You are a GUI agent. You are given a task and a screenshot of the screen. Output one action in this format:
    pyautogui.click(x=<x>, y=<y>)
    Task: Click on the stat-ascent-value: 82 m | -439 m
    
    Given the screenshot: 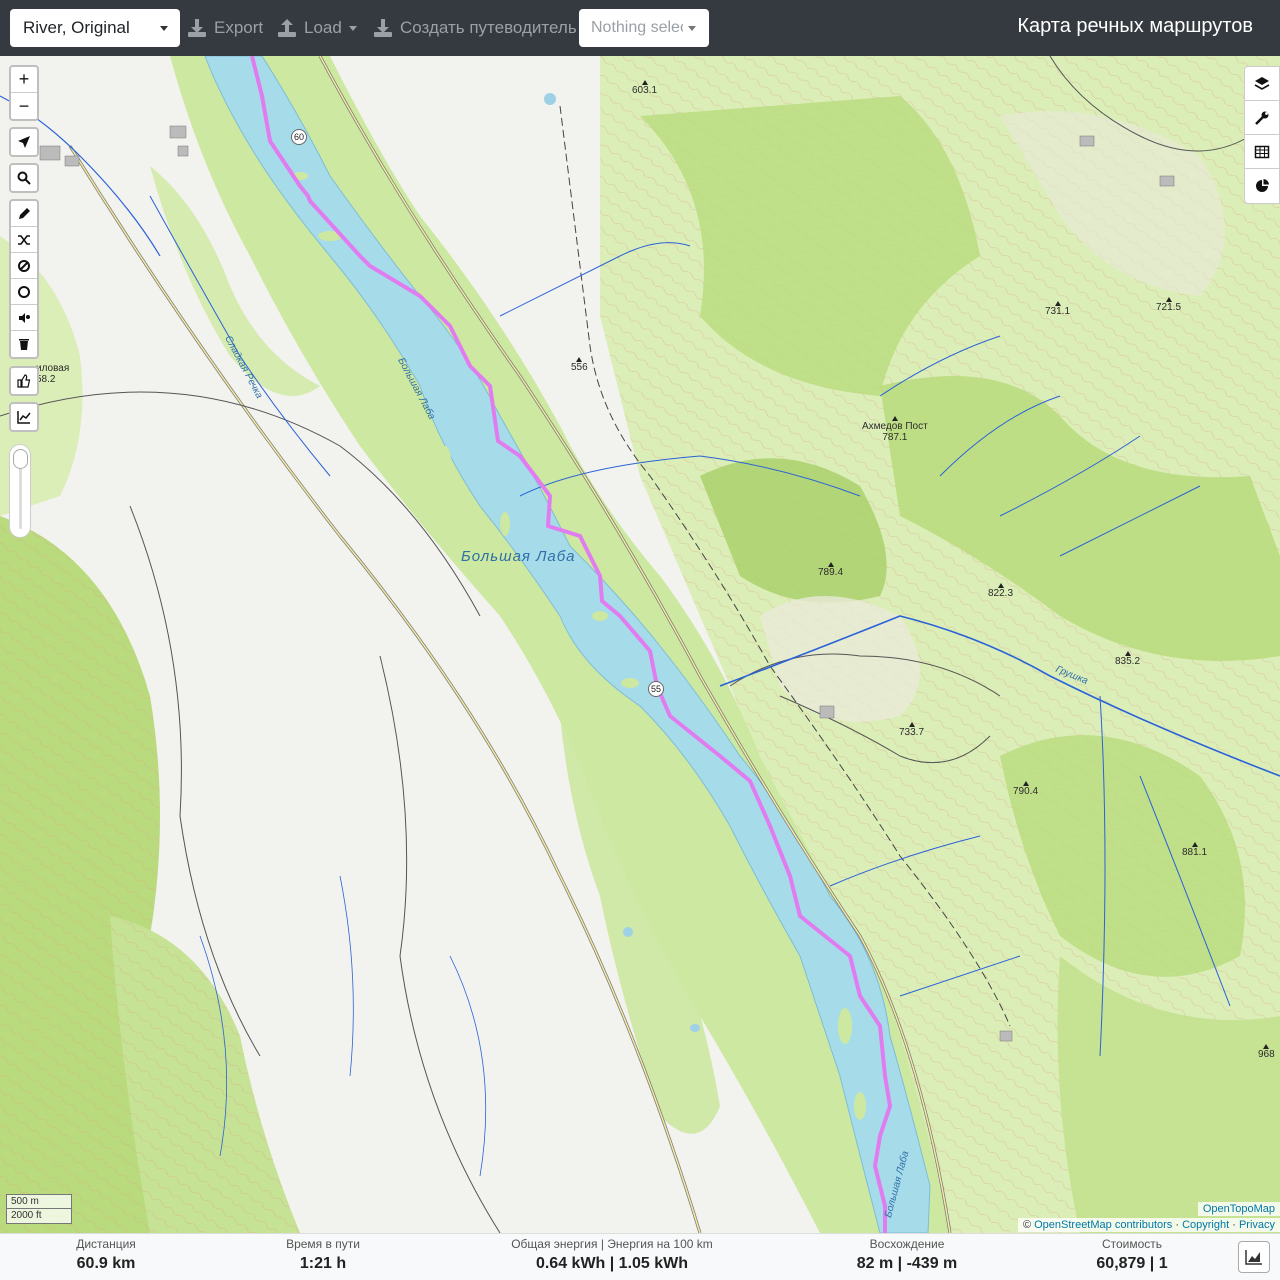 What is the action you would take?
    pyautogui.click(x=907, y=1263)
    